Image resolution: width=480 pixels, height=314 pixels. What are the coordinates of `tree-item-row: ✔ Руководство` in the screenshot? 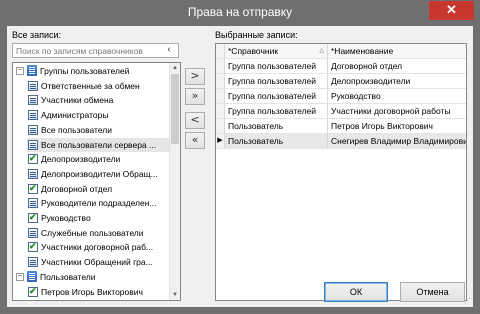 It's located at (98, 218).